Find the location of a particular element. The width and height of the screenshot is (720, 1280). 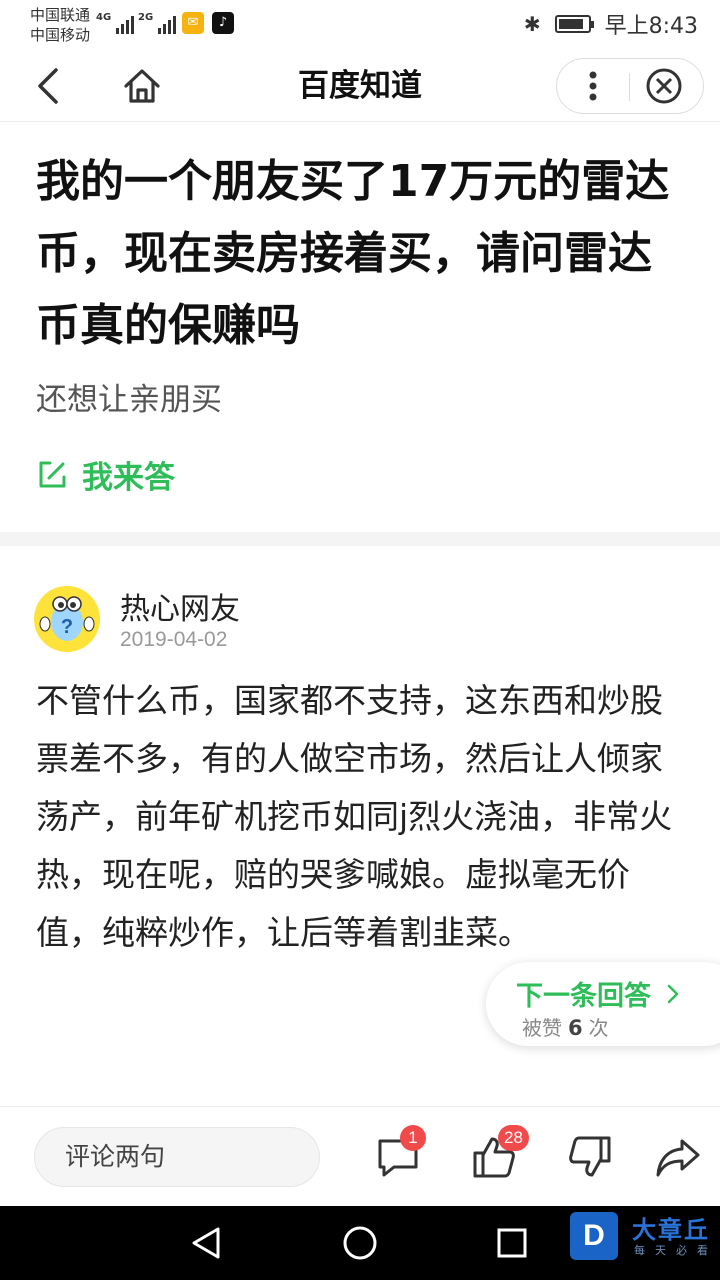

status-bar: 中国联通 中国移动 4G 2G ✉ ♪ ✱ 早上8:43 is located at coordinates (360, 25).